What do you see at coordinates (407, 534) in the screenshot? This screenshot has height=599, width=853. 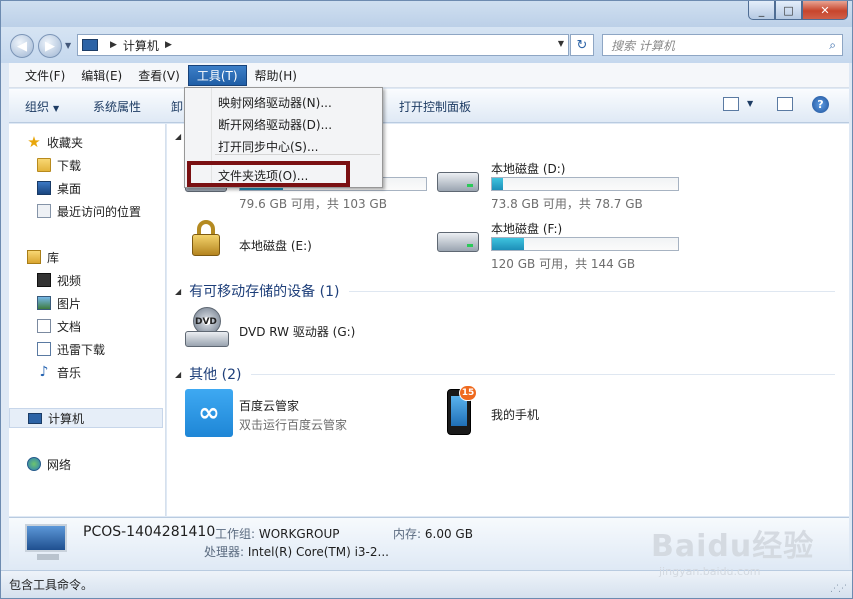 I see `memory-label: 内存:` at bounding box center [407, 534].